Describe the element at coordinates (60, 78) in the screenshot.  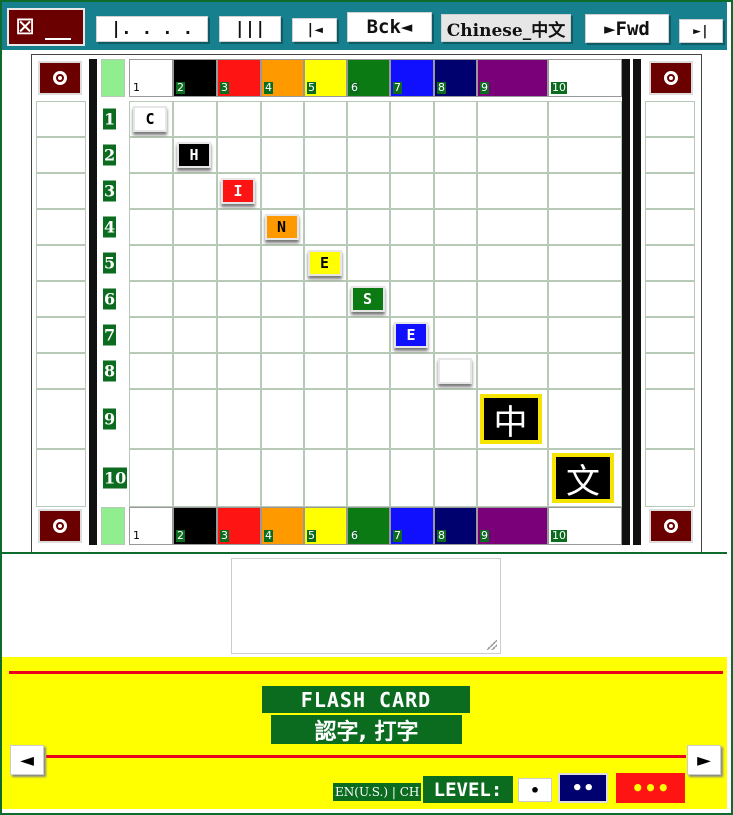
I see `corner-target-top-left` at that location.